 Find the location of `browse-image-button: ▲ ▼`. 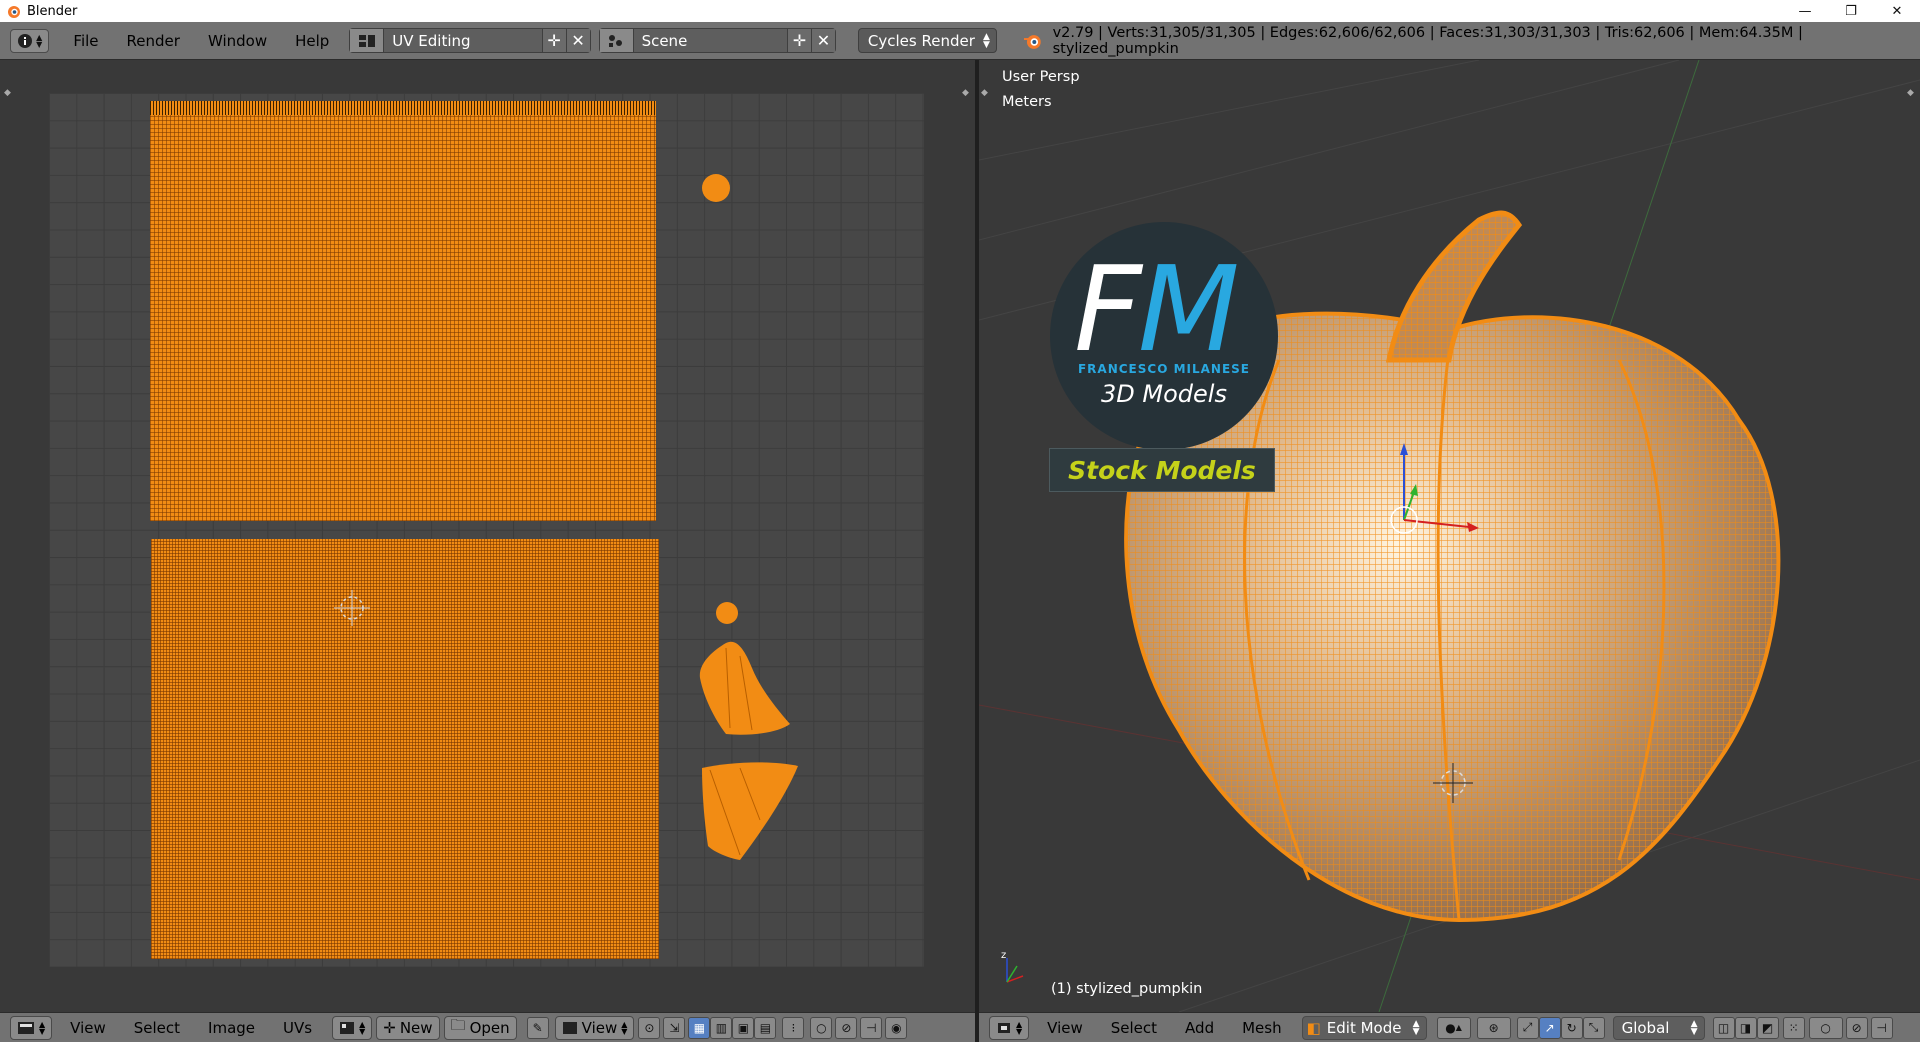

browse-image-button: ▲ ▼ is located at coordinates (352, 1027).